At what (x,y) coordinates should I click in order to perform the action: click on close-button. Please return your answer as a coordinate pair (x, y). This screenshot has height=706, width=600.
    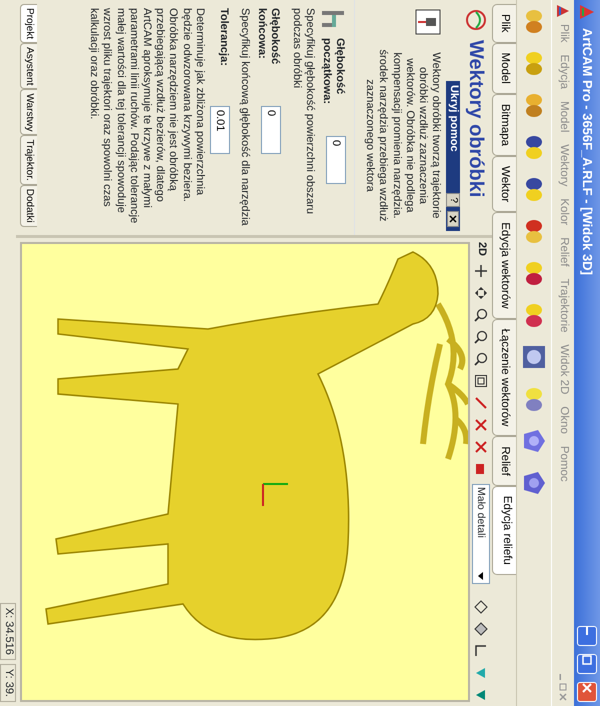
    Looking at the image, I should click on (587, 692).